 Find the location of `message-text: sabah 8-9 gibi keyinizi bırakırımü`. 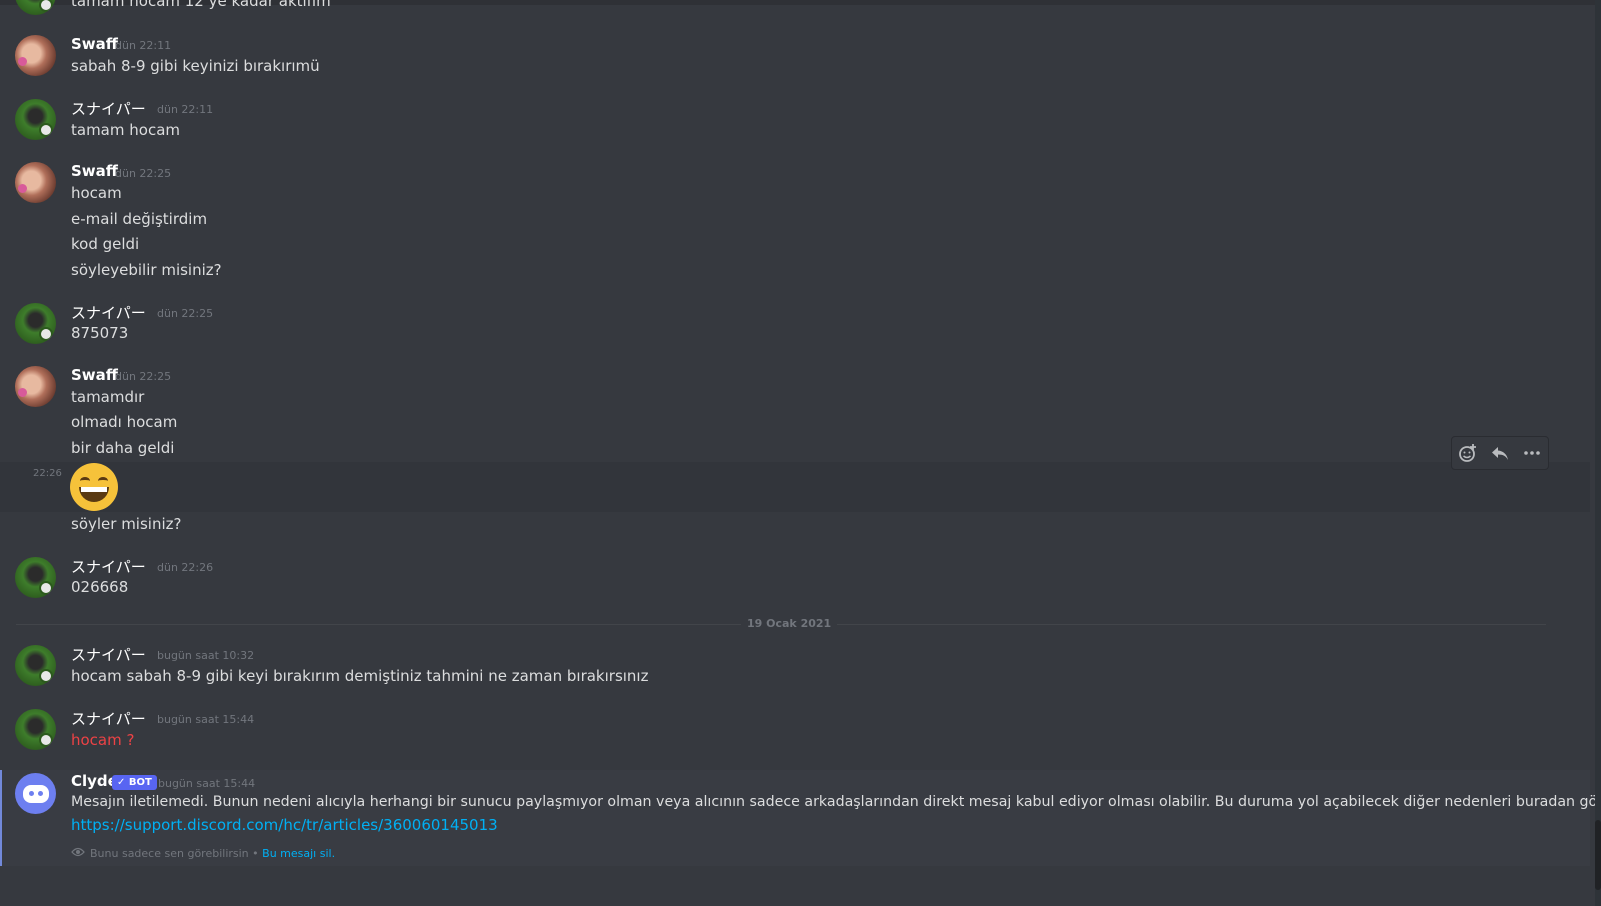

message-text: sabah 8-9 gibi keyinizi bırakırımü is located at coordinates (195, 66).